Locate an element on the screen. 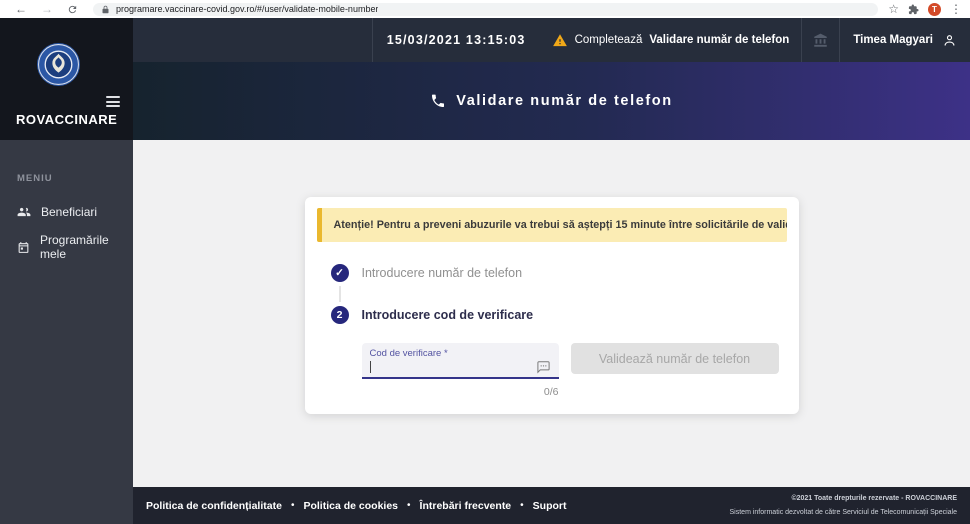 The image size is (970, 524). bank-building-icon is located at coordinates (821, 40).